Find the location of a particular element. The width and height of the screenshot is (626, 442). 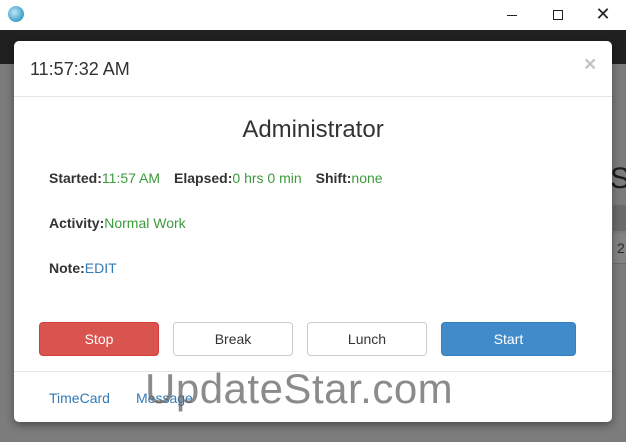

minimize-icon is located at coordinates (512, 15).